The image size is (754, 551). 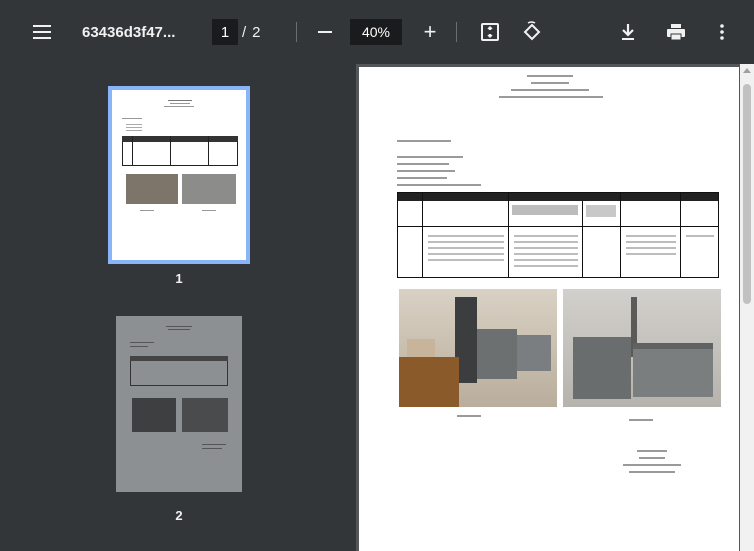 I want to click on page-number-input: 1, so click(x=225, y=32).